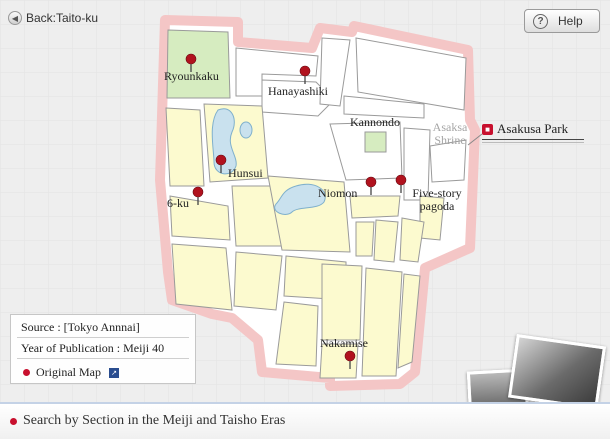 The width and height of the screenshot is (610, 439). Describe the element at coordinates (62, 18) in the screenshot. I see `back-label: Back:Taito-ku` at that location.